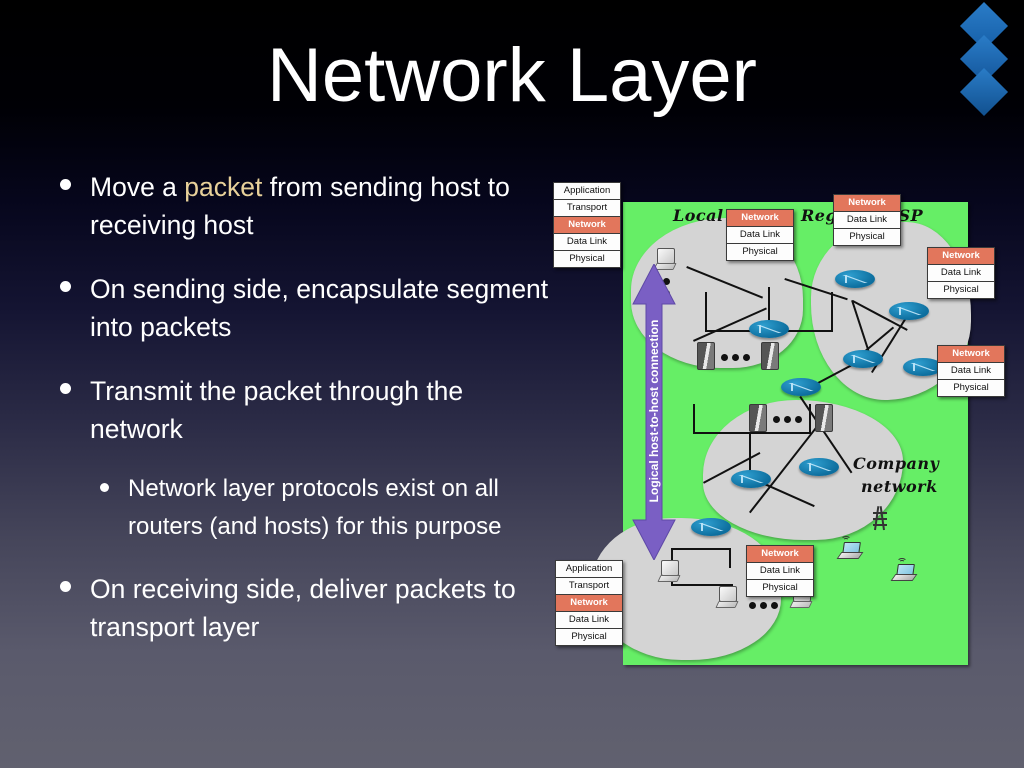 The height and width of the screenshot is (768, 1024). Describe the element at coordinates (819, 467) in the screenshot. I see `router-icon-company-access` at that location.